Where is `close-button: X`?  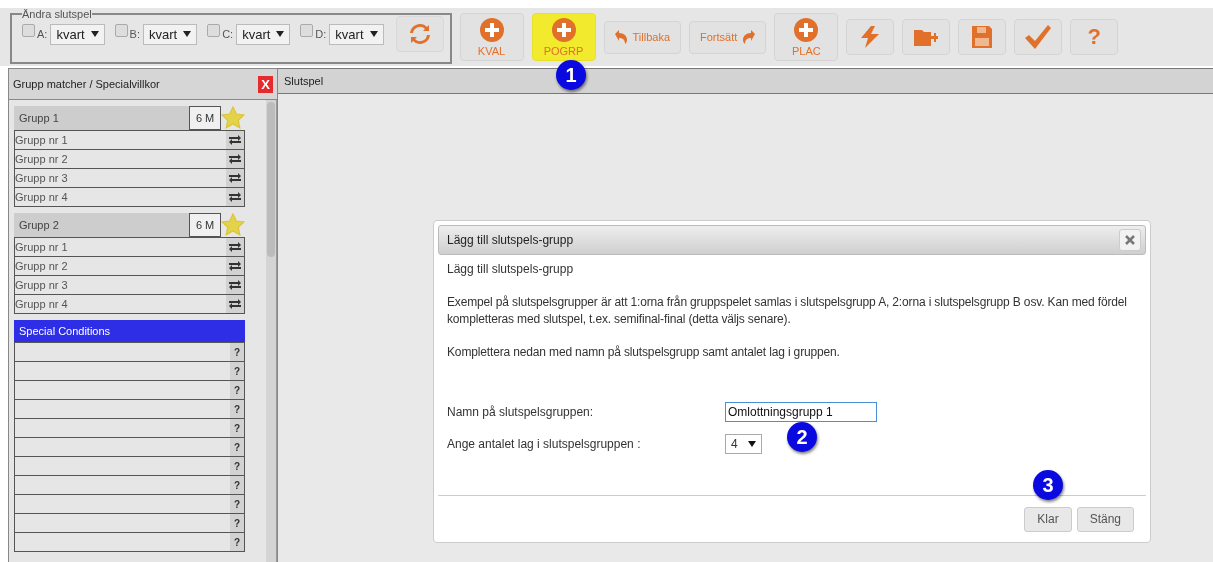
close-button: X is located at coordinates (265, 84).